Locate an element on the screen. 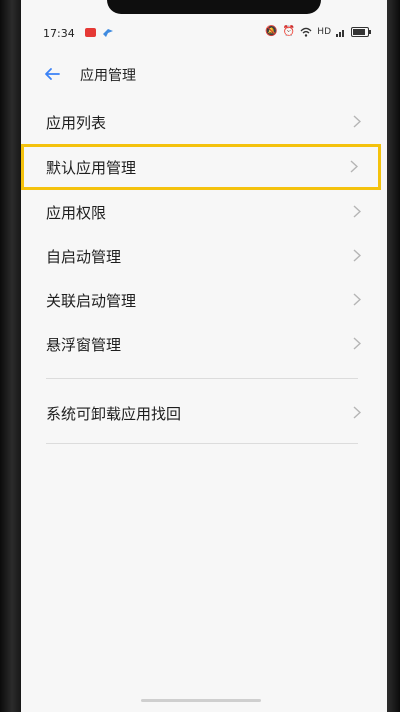 The height and width of the screenshot is (712, 400). menu-item-label: 系统可卸载应用找回 is located at coordinates (114, 414).